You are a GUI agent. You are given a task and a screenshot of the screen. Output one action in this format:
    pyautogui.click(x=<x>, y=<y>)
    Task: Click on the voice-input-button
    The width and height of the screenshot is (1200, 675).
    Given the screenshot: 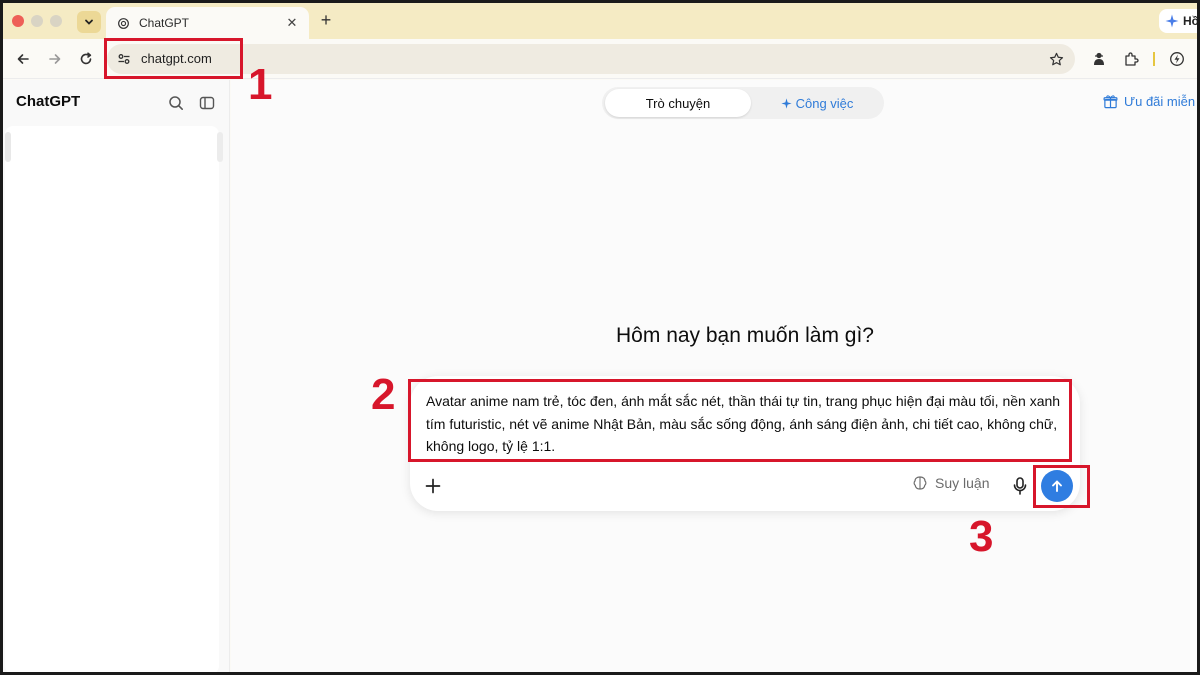 What is the action you would take?
    pyautogui.click(x=1020, y=486)
    